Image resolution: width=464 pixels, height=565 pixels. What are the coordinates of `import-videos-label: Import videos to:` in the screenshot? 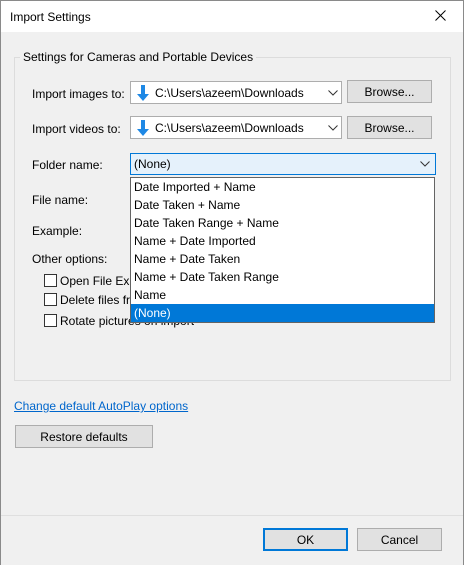 It's located at (76, 129).